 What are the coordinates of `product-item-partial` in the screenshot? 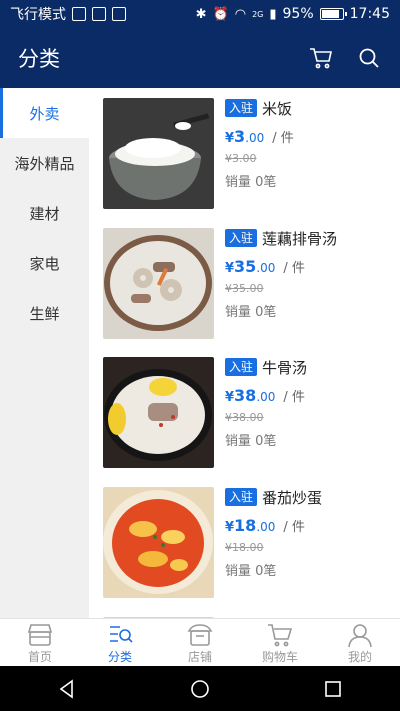 It's located at (244, 612).